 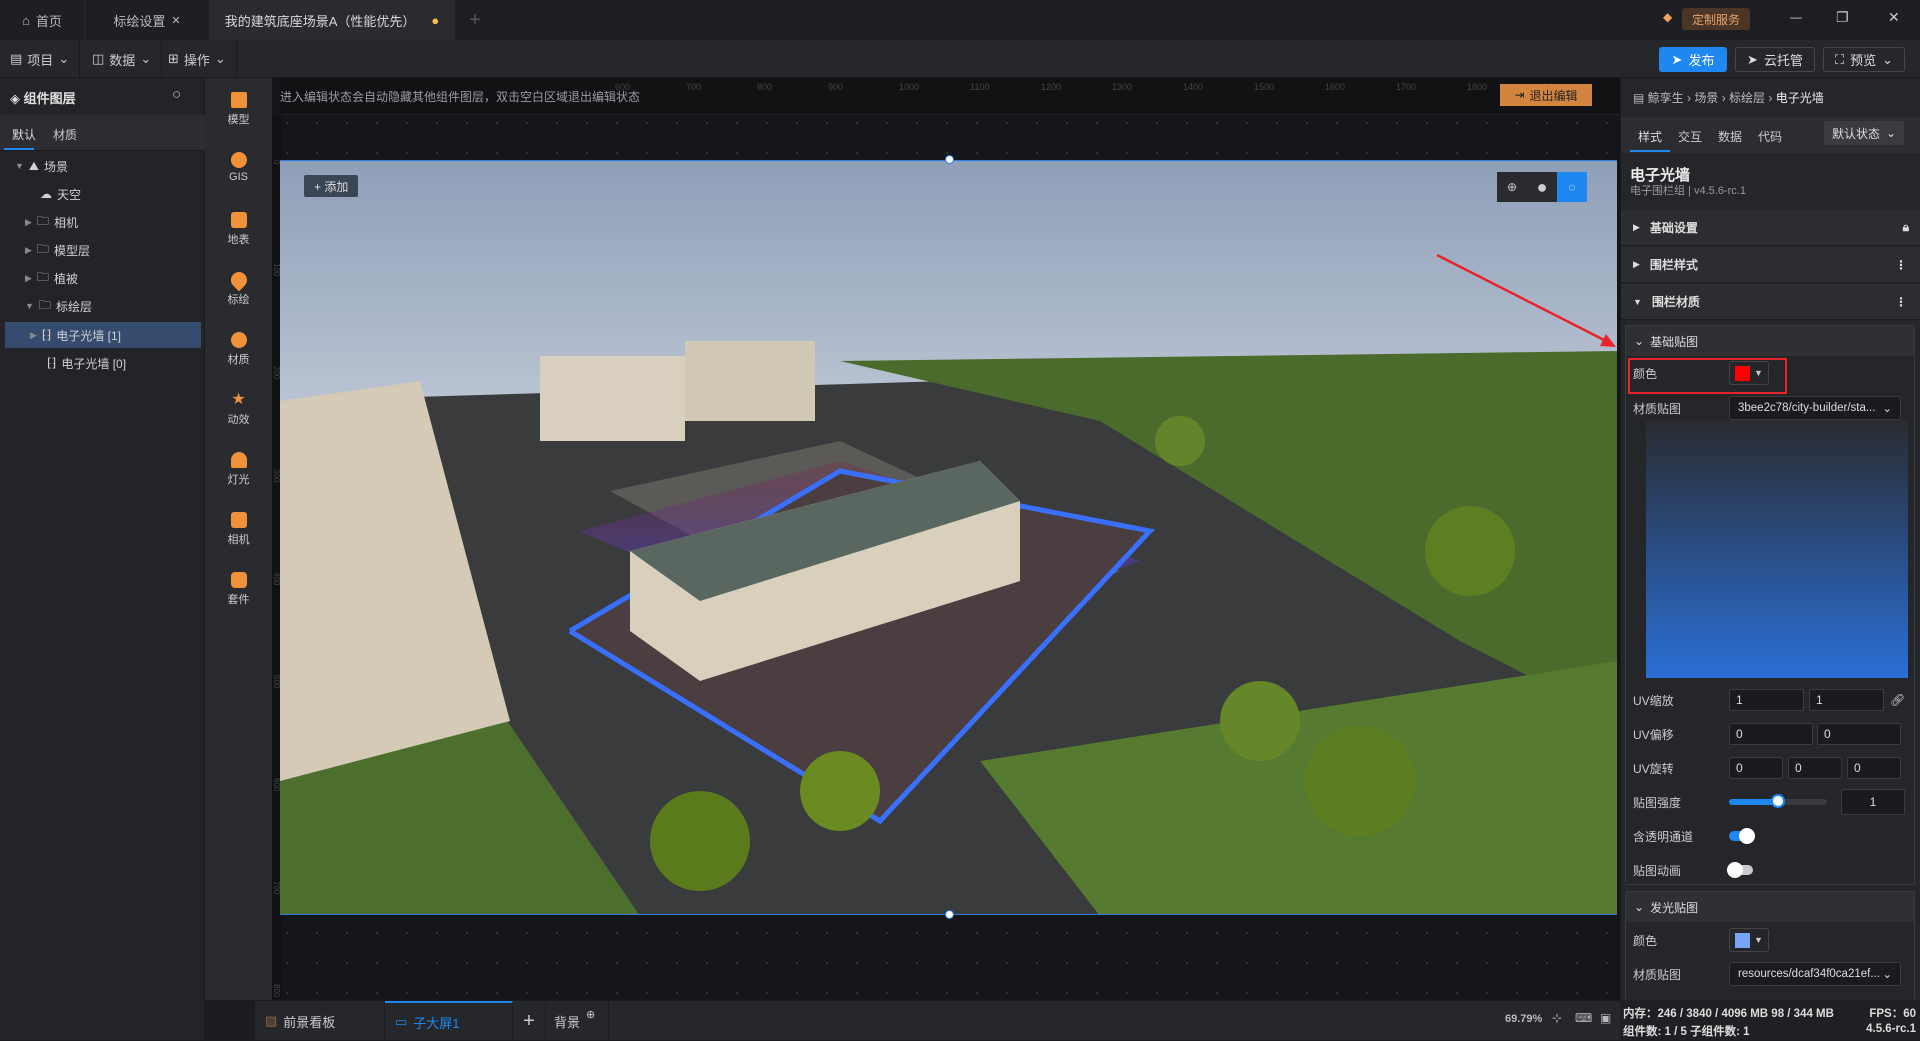 I want to click on tree-item-model-layer: ▶ 🗀 模型层, so click(x=103, y=250).